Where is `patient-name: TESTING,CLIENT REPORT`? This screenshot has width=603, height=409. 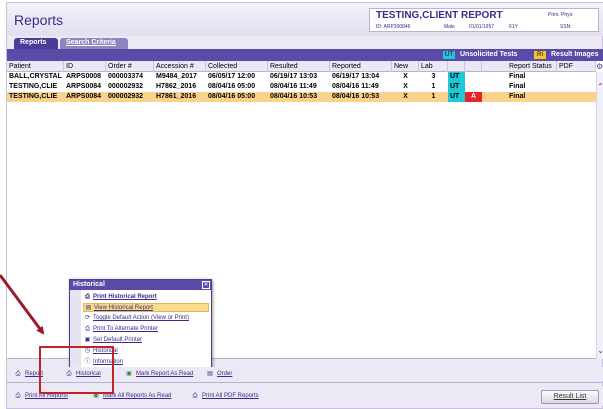 patient-name: TESTING,CLIENT REPORT is located at coordinates (439, 15).